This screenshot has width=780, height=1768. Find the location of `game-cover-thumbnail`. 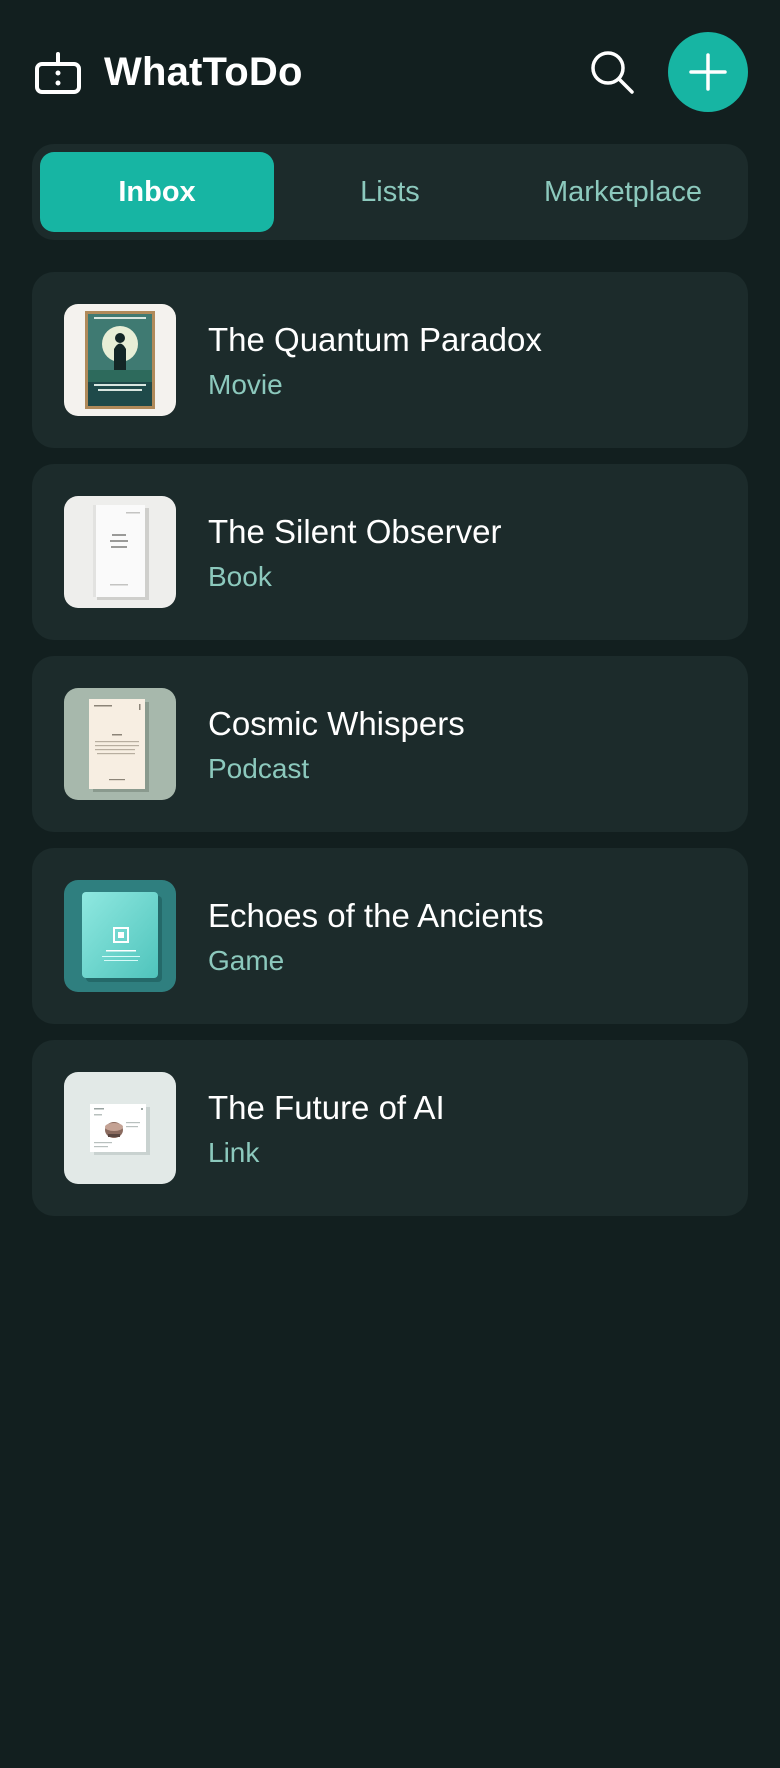

game-cover-thumbnail is located at coordinates (120, 936).